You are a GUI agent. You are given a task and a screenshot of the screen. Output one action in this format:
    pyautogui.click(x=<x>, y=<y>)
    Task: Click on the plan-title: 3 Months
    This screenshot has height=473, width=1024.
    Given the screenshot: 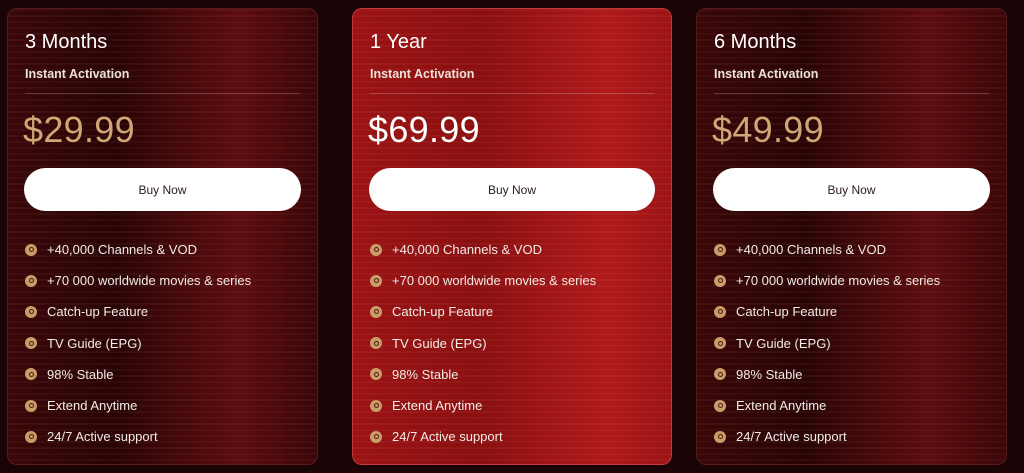 What is the action you would take?
    pyautogui.click(x=66, y=42)
    